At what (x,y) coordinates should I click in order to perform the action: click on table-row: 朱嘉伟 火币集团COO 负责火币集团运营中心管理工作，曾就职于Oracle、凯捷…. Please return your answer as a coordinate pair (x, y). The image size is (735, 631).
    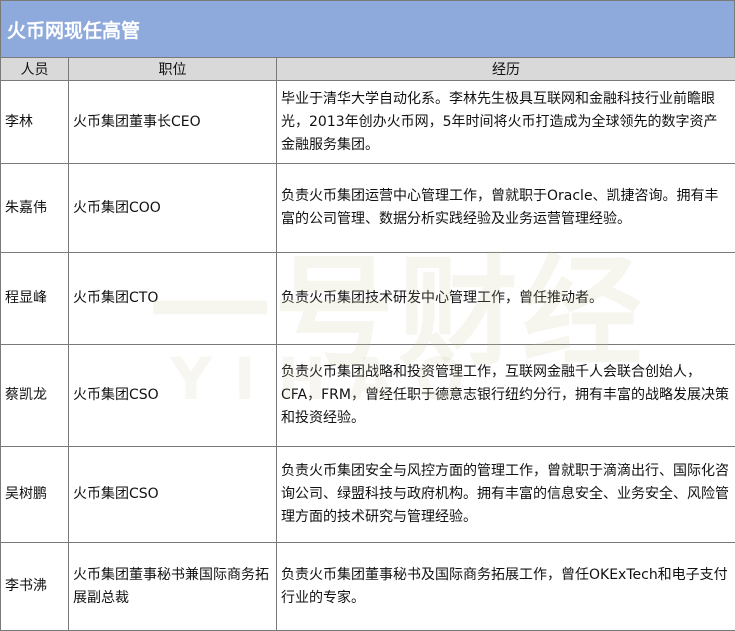
    Looking at the image, I should click on (367, 208).